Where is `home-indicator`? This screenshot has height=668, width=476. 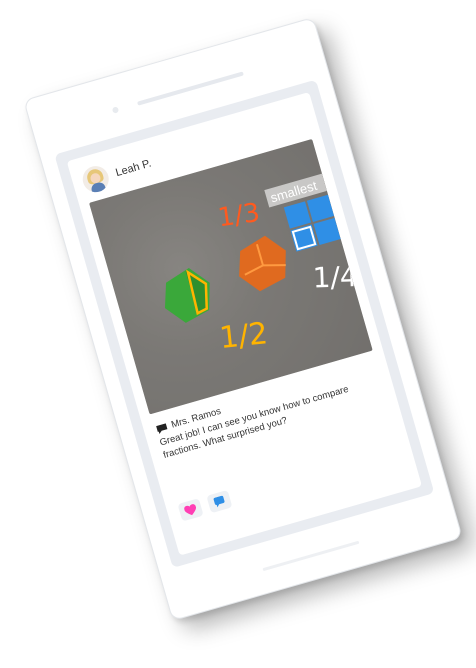
home-indicator is located at coordinates (311, 556).